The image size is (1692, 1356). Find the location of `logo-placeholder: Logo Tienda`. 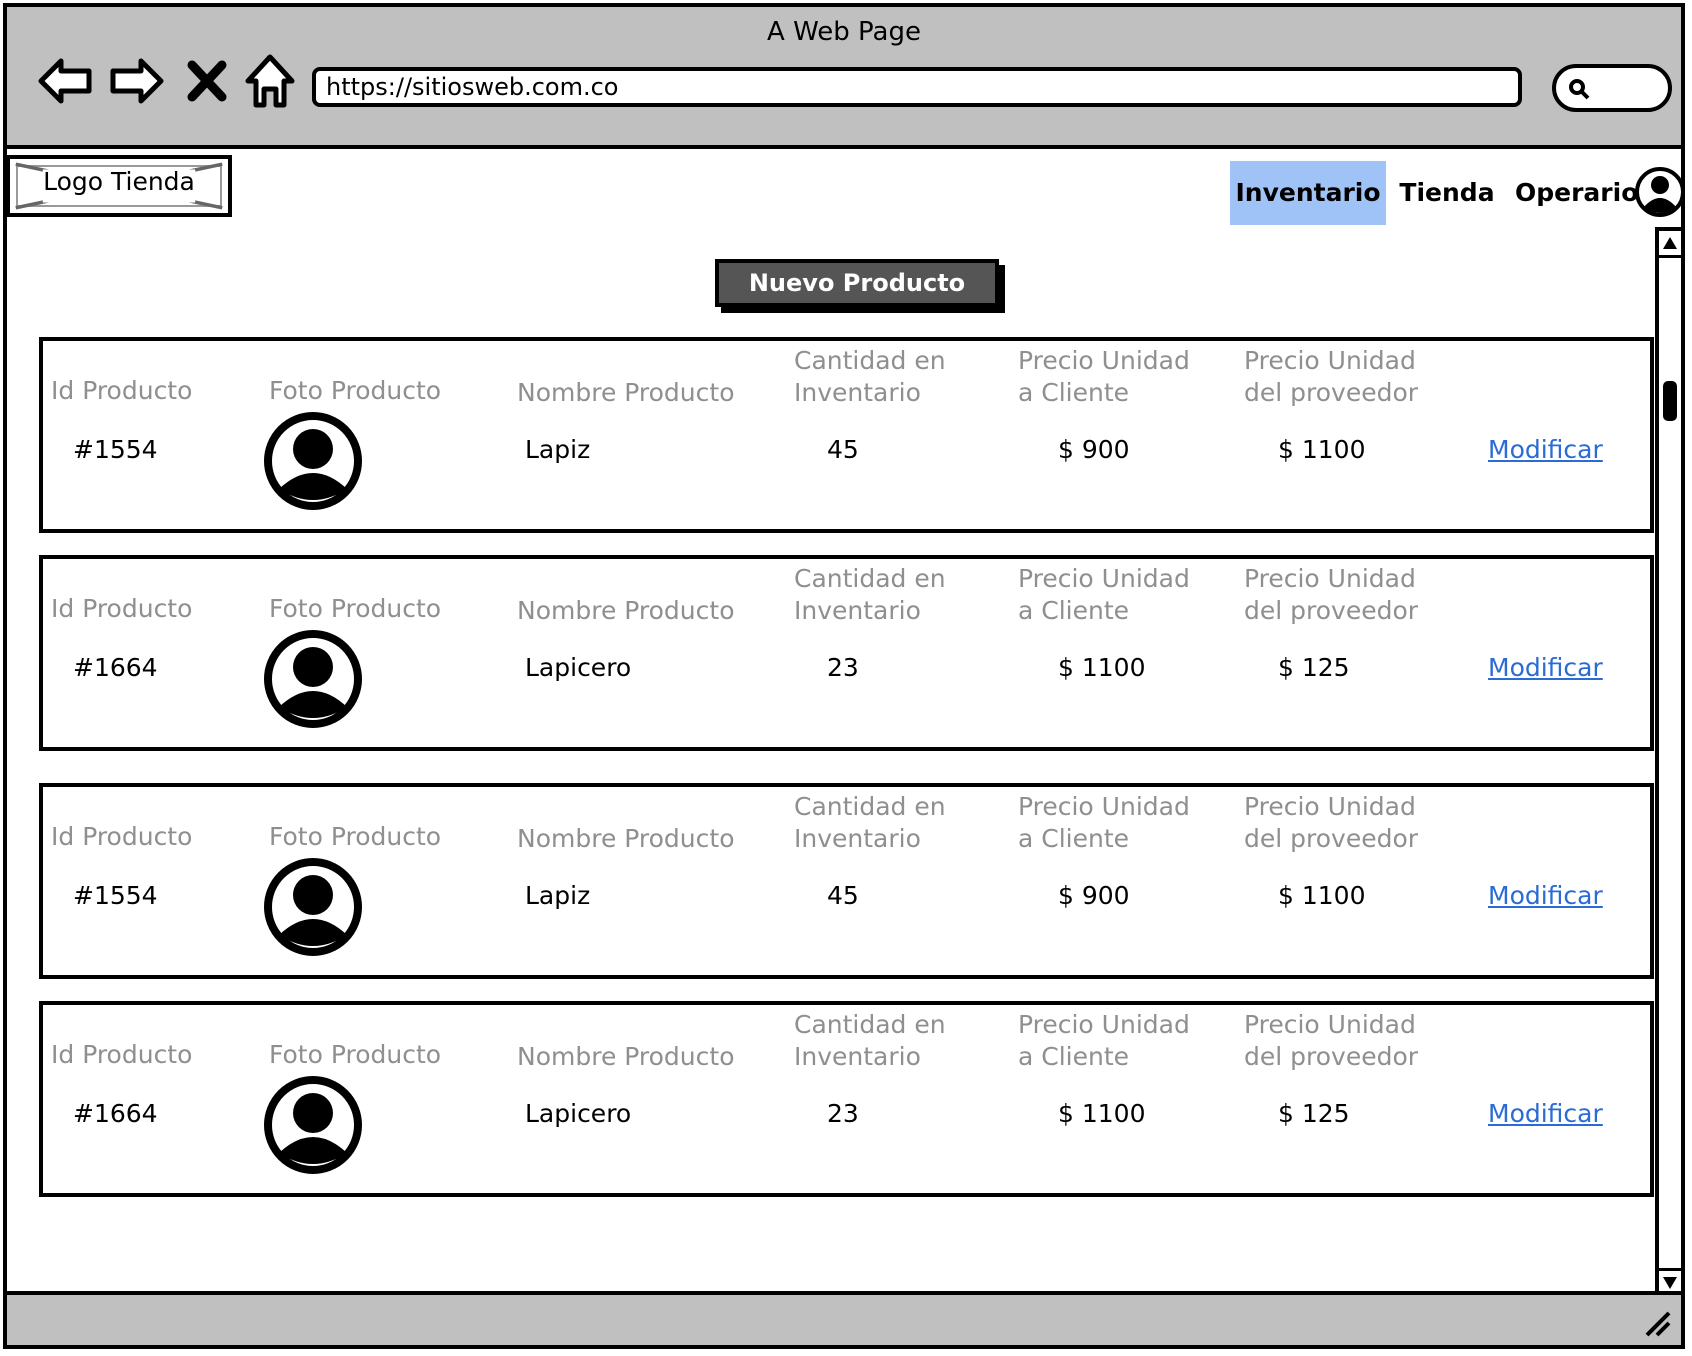

logo-placeholder: Logo Tienda is located at coordinates (119, 186).